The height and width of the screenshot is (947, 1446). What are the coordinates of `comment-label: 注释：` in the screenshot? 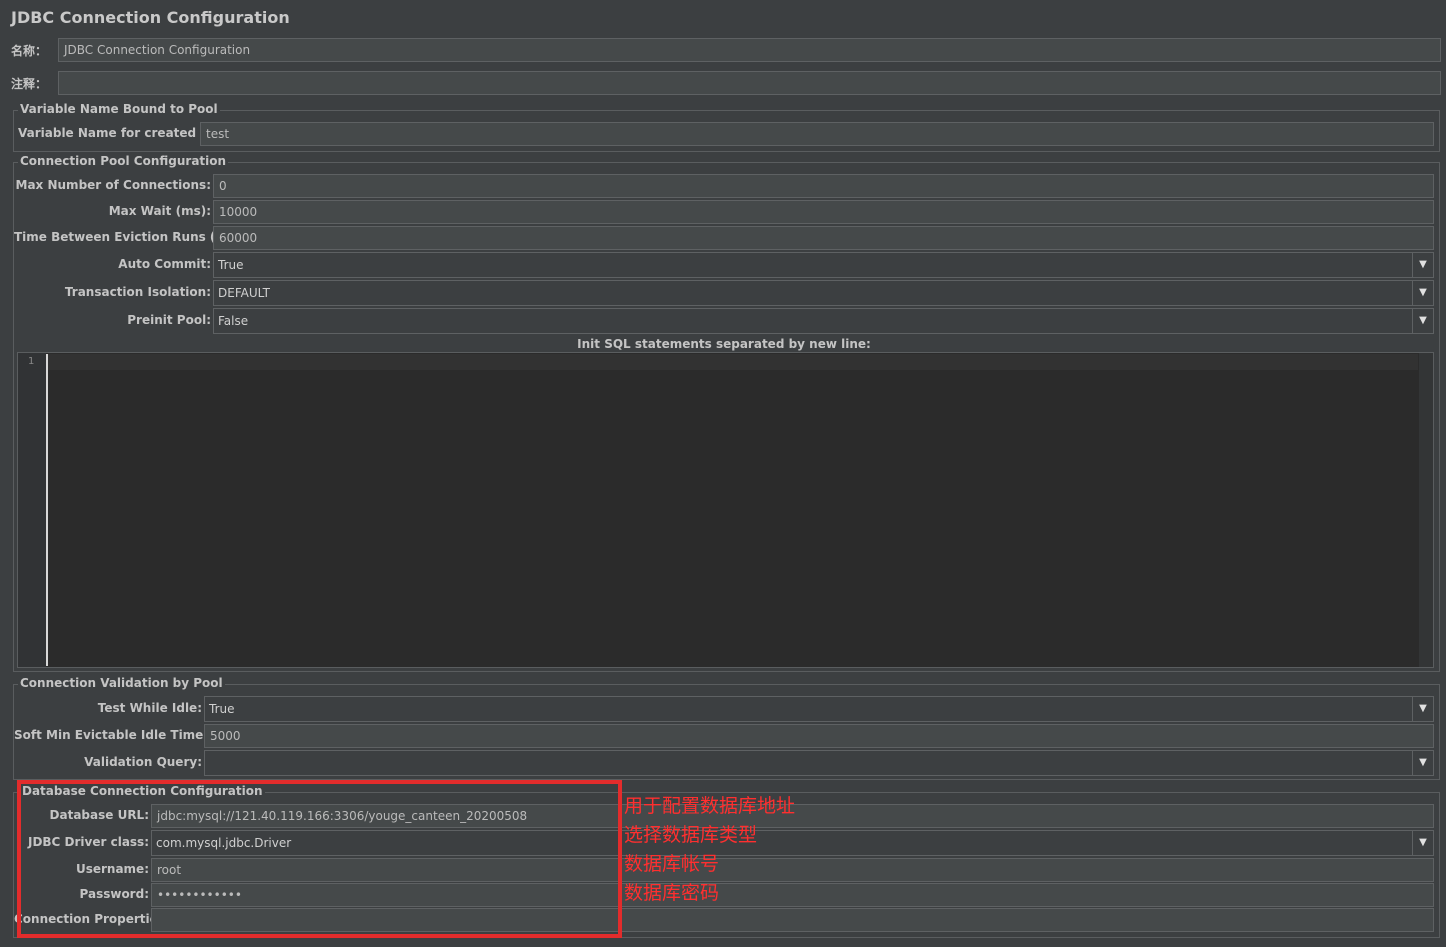 It's located at (29, 84).